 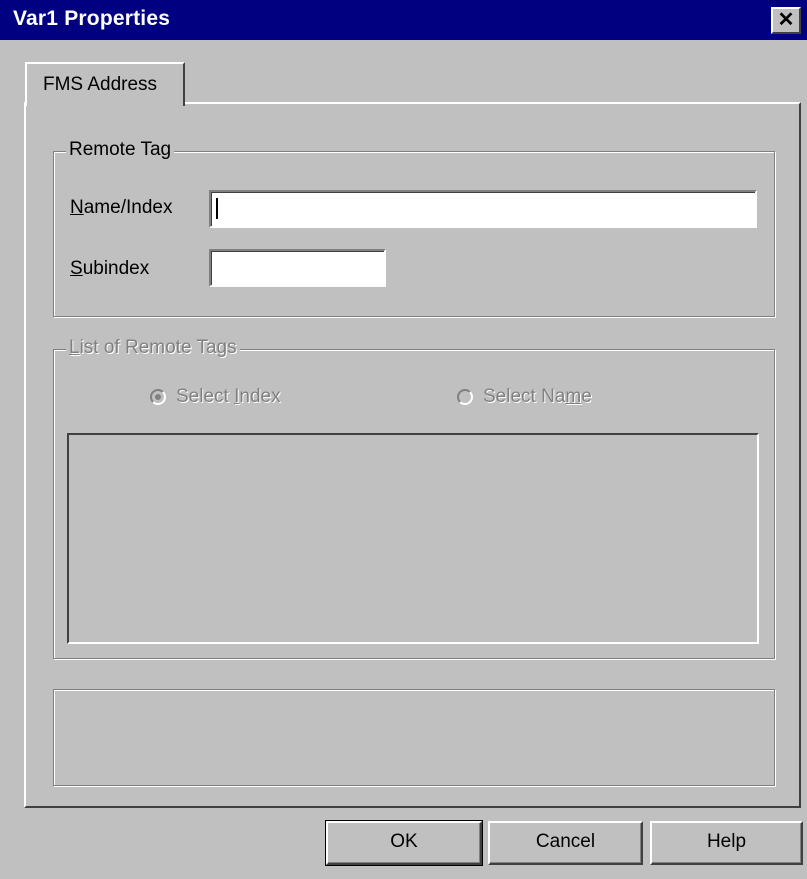 I want to click on text-caret, so click(x=217, y=208).